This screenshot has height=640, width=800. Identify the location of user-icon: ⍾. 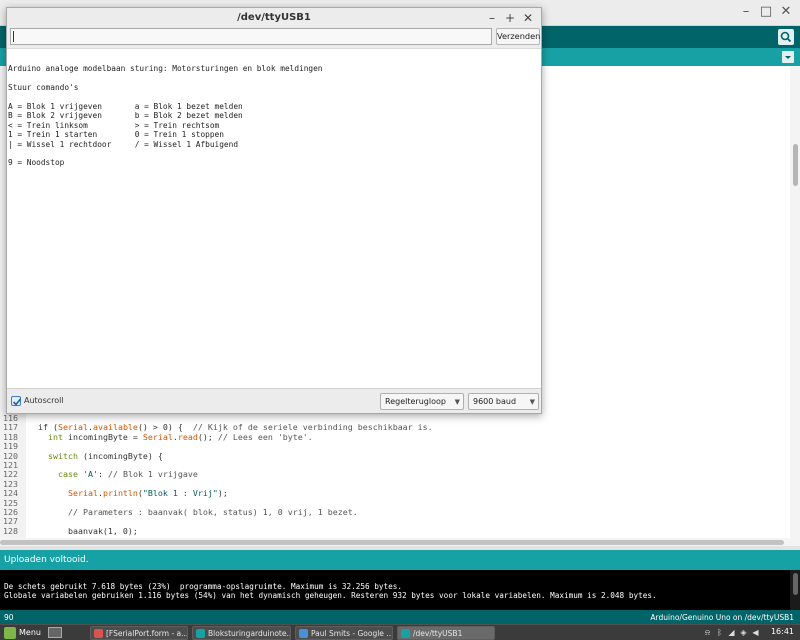
(707, 632).